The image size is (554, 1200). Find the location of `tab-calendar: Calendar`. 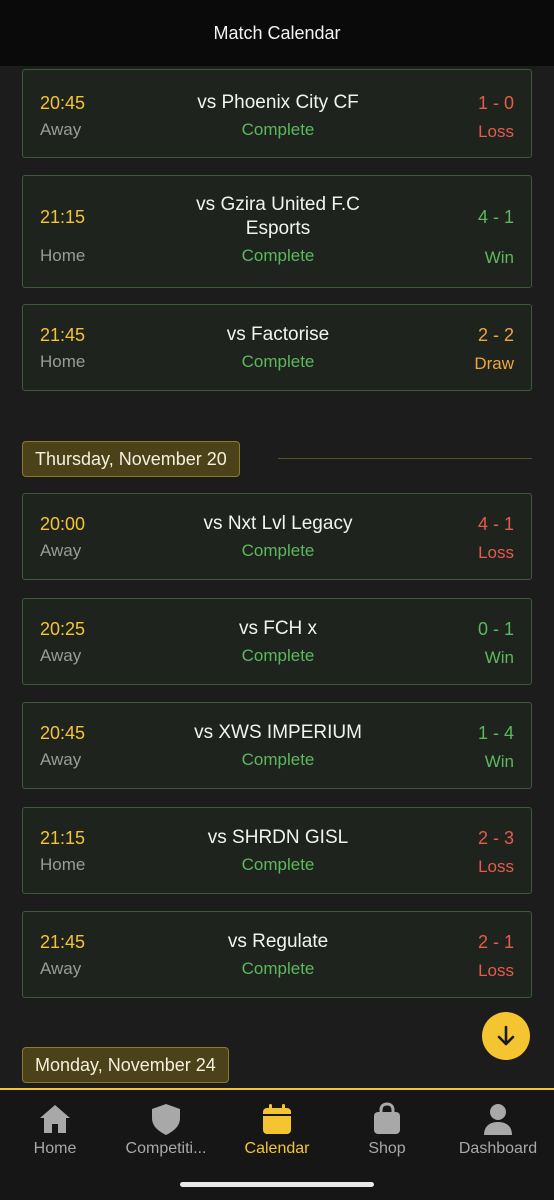

tab-calendar: Calendar is located at coordinates (277, 1130).